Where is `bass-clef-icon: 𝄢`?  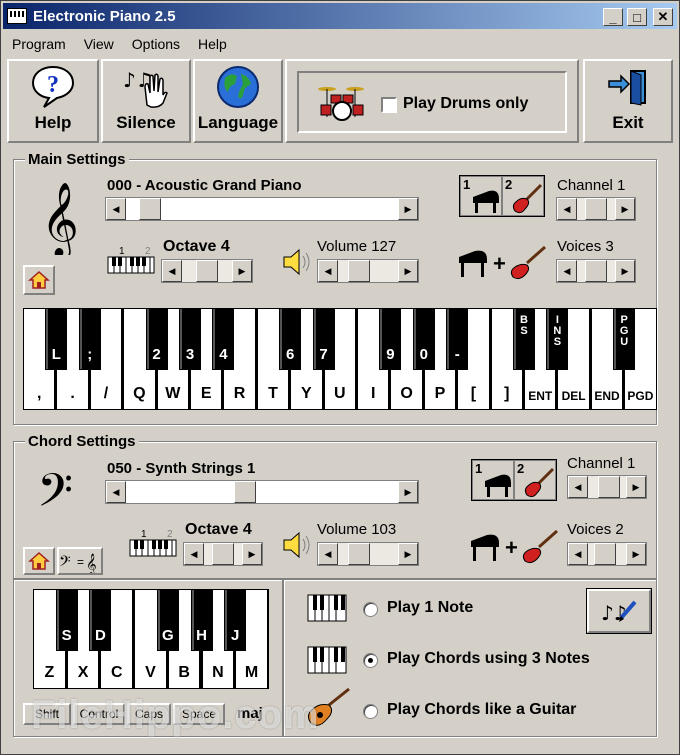
bass-clef-icon: 𝄢 is located at coordinates (65, 496).